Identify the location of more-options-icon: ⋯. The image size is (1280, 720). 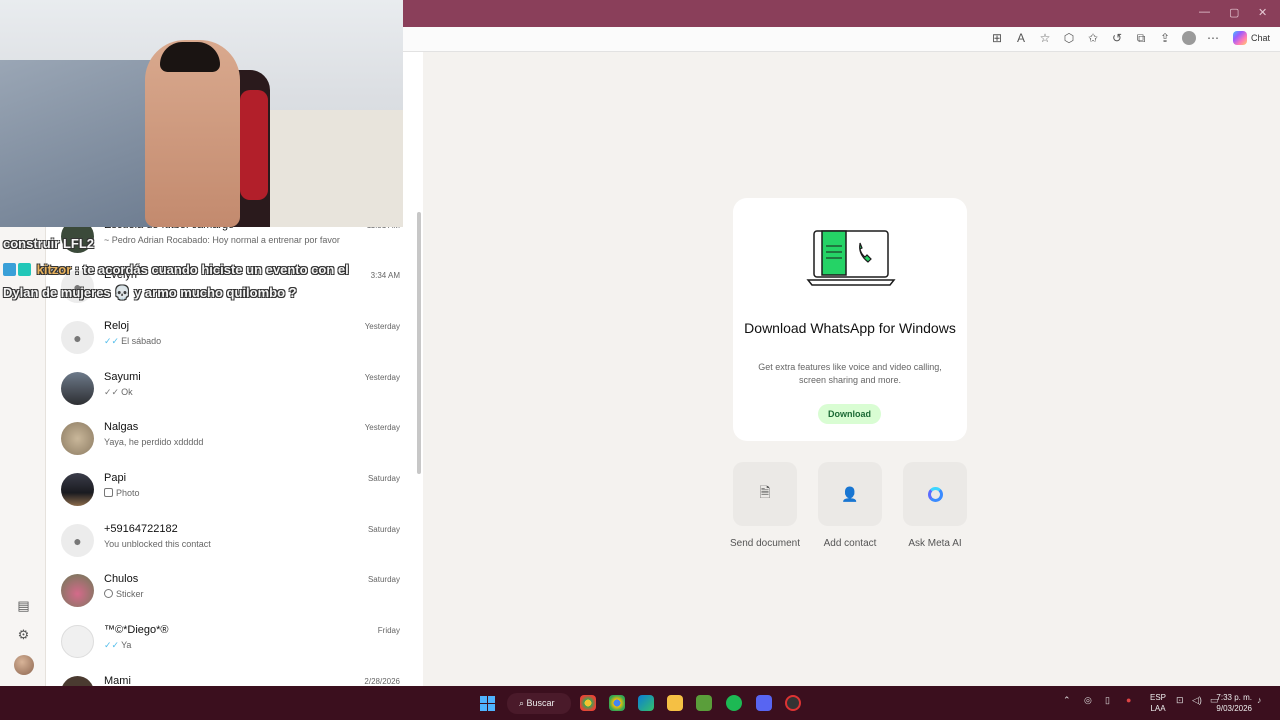
(1213, 38).